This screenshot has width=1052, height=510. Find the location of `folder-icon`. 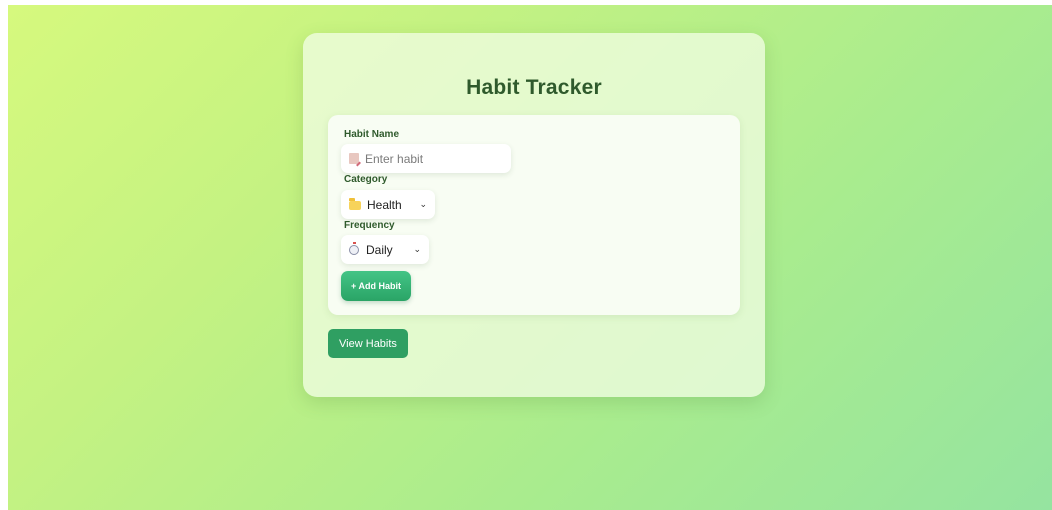

folder-icon is located at coordinates (355, 204).